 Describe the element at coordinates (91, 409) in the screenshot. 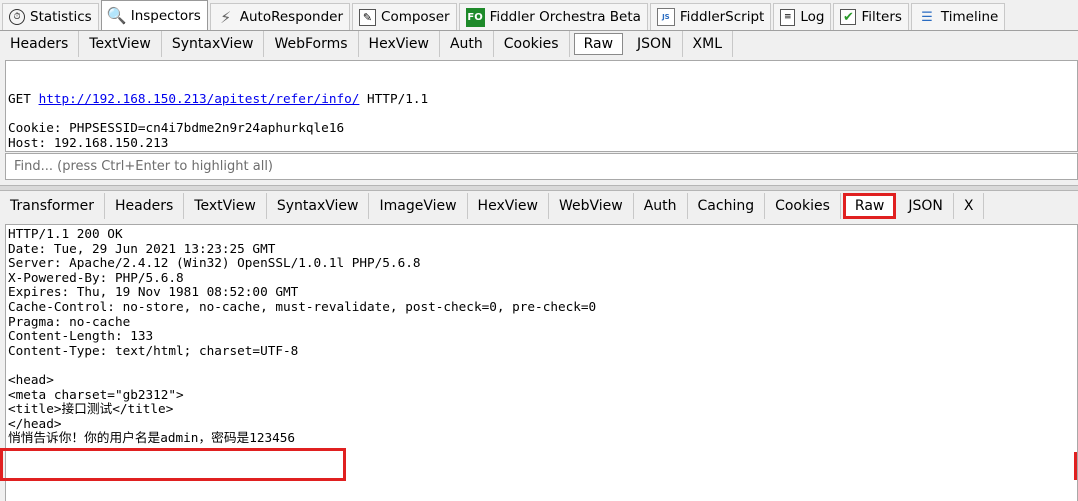

I see `response-line: <title>接口测试</title>` at that location.